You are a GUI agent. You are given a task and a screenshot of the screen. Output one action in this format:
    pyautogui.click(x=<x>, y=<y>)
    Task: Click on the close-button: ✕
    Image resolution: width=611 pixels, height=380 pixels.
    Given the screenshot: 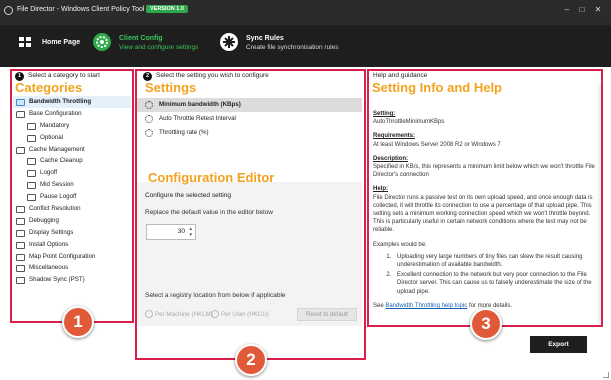 What is the action you would take?
    pyautogui.click(x=598, y=10)
    